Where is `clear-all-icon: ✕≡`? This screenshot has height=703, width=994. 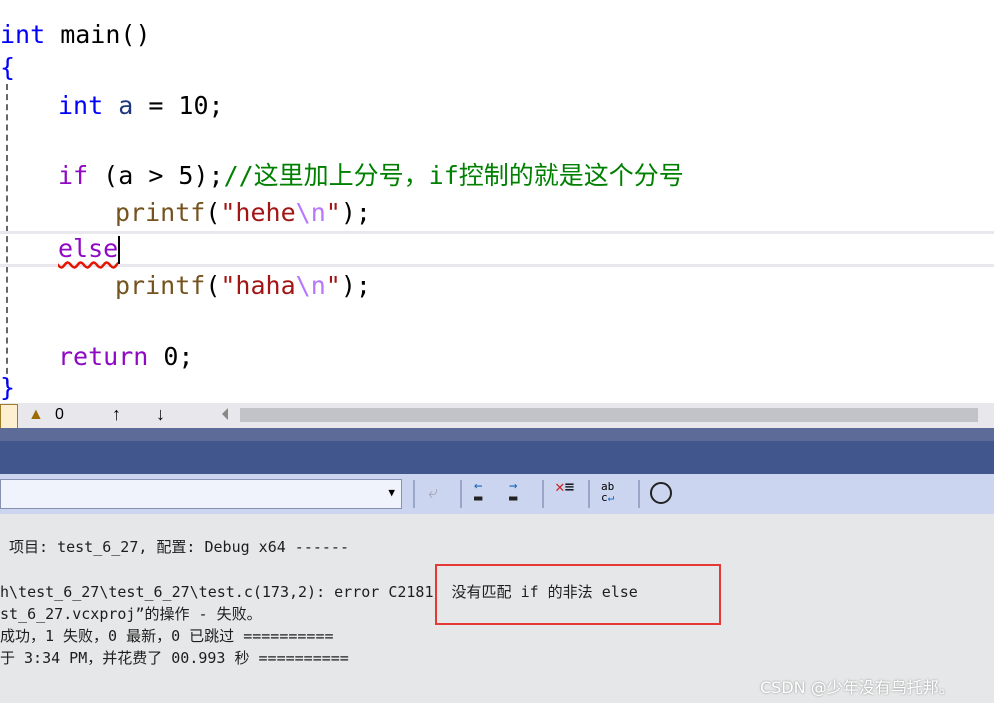 clear-all-icon: ✕≡ is located at coordinates (564, 487).